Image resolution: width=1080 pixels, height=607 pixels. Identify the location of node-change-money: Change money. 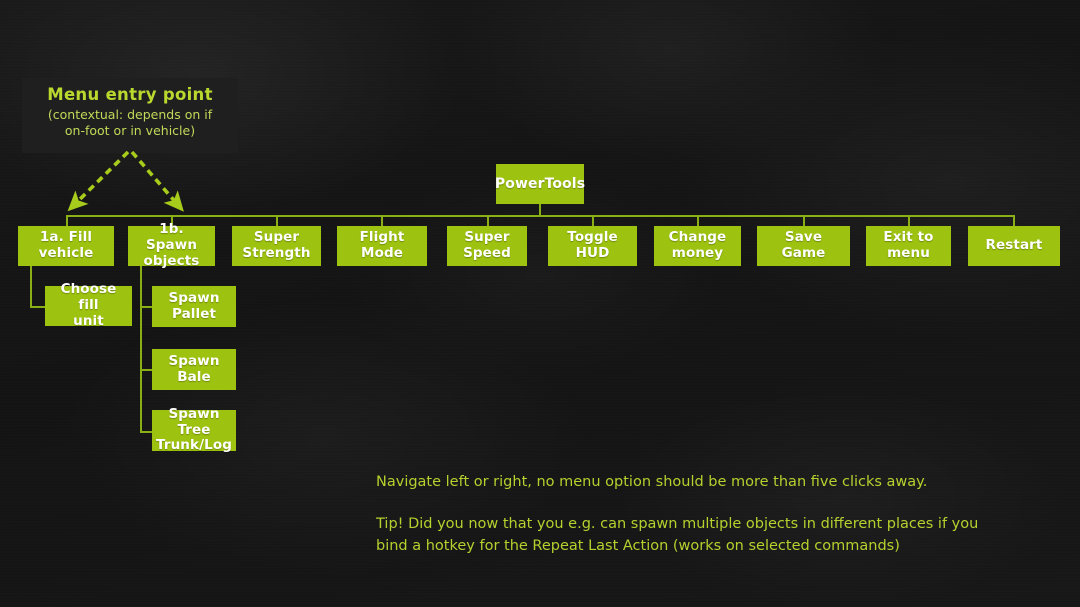
(697, 246).